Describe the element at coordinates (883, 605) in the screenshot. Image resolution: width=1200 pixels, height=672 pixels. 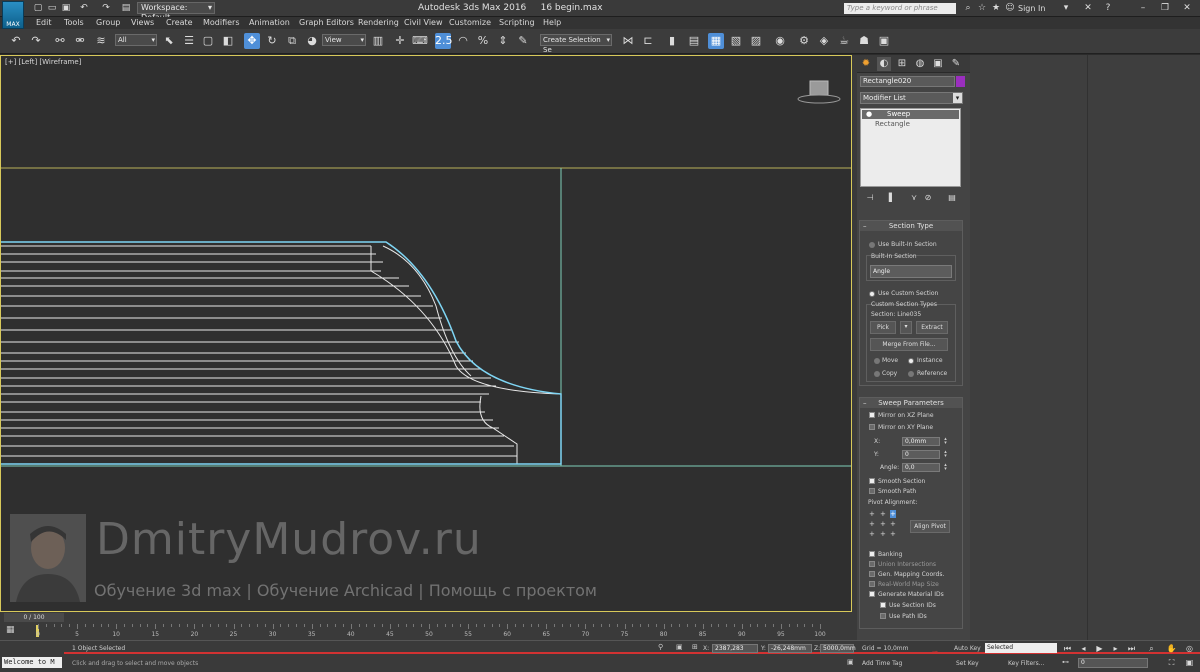
I see `use-section-ids-checkbox` at that location.